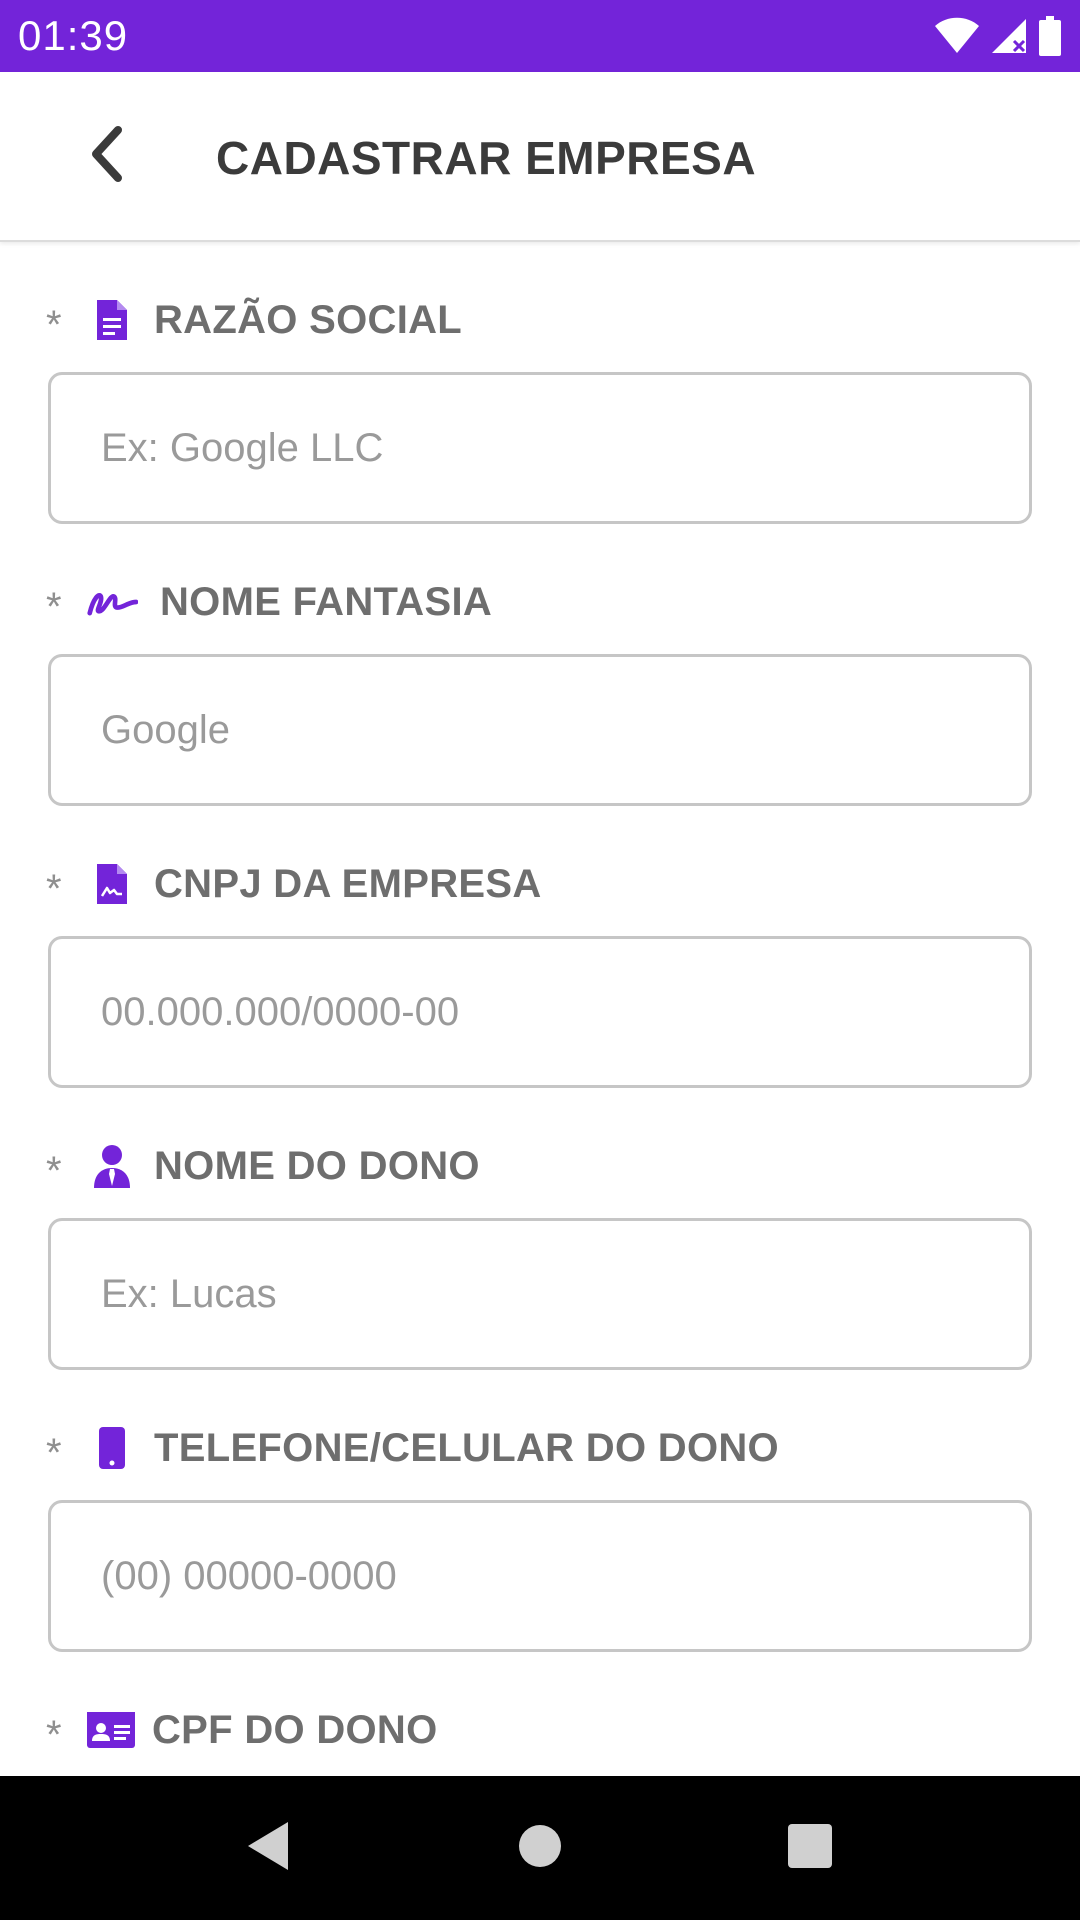  Describe the element at coordinates (317, 1165) in the screenshot. I see `field-label: NOME DO DONO` at that location.